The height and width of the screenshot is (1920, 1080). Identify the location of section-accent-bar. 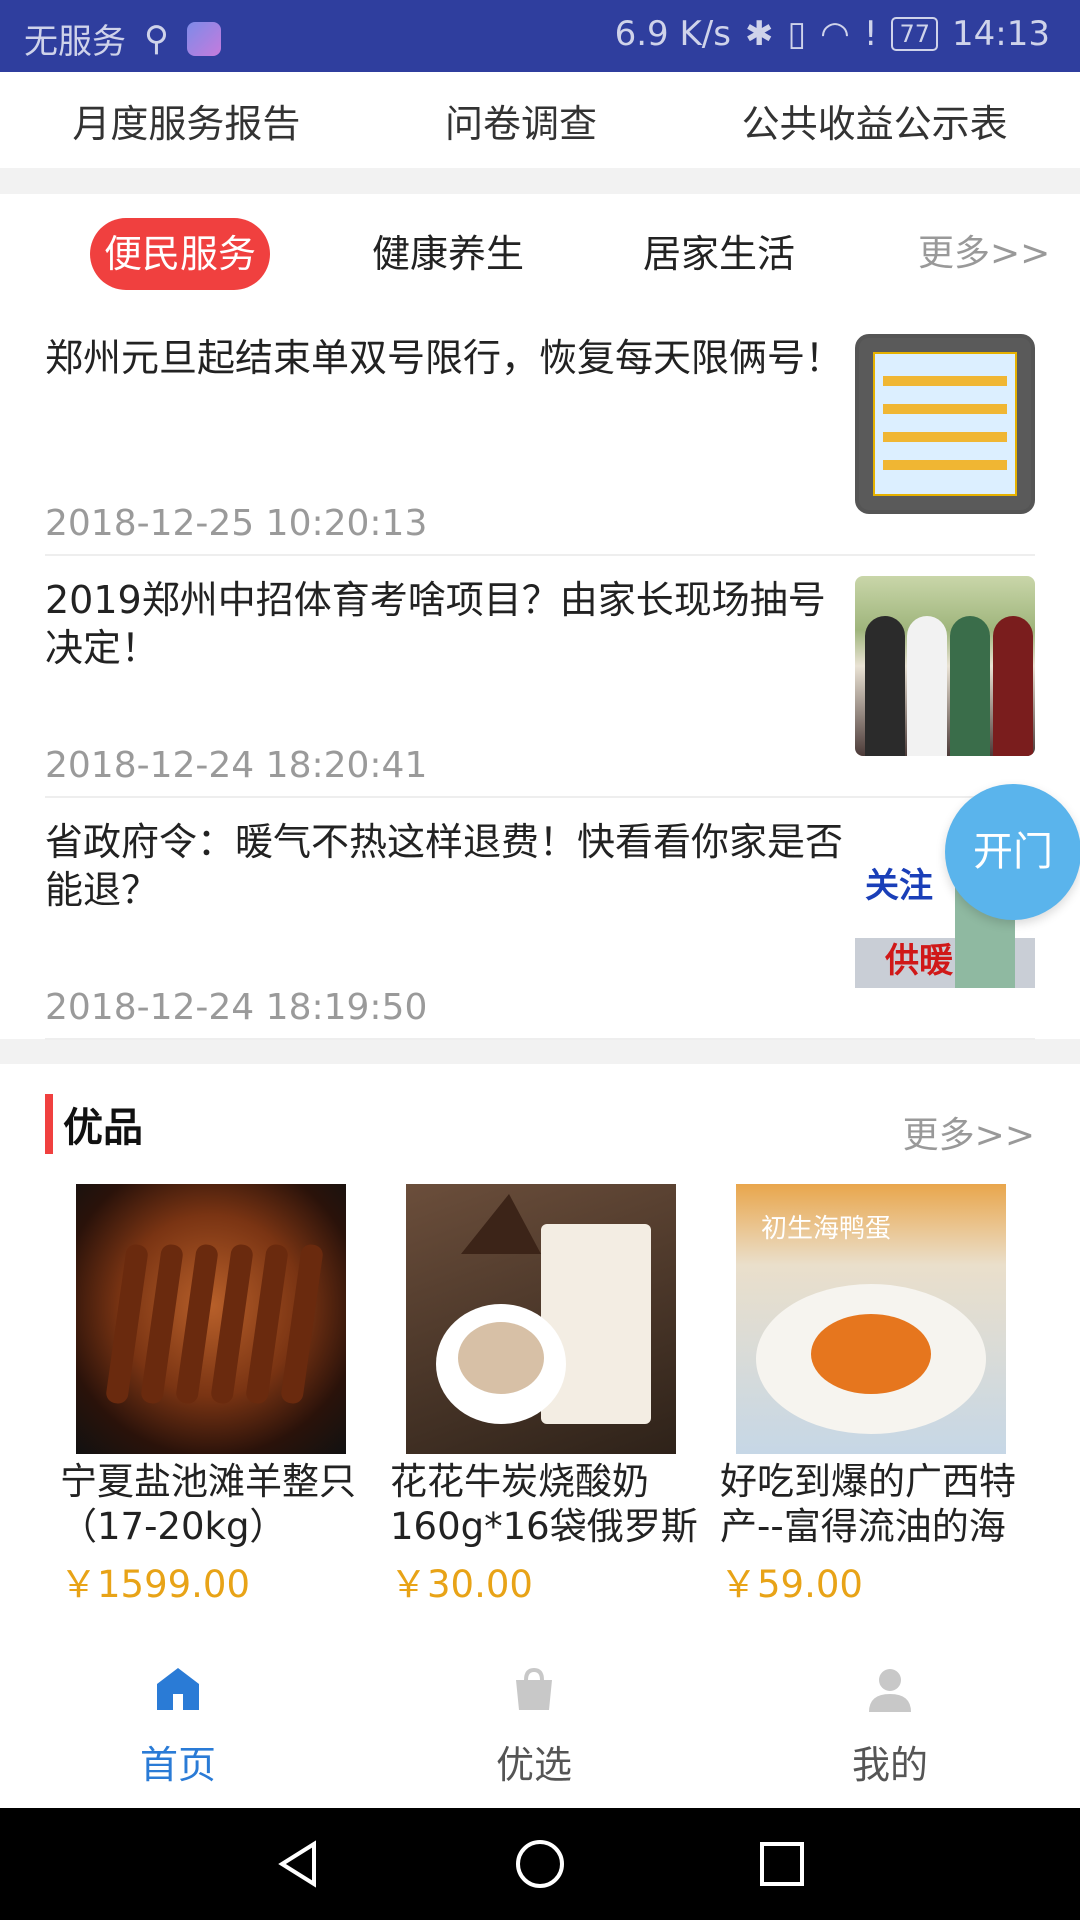
(49, 1124).